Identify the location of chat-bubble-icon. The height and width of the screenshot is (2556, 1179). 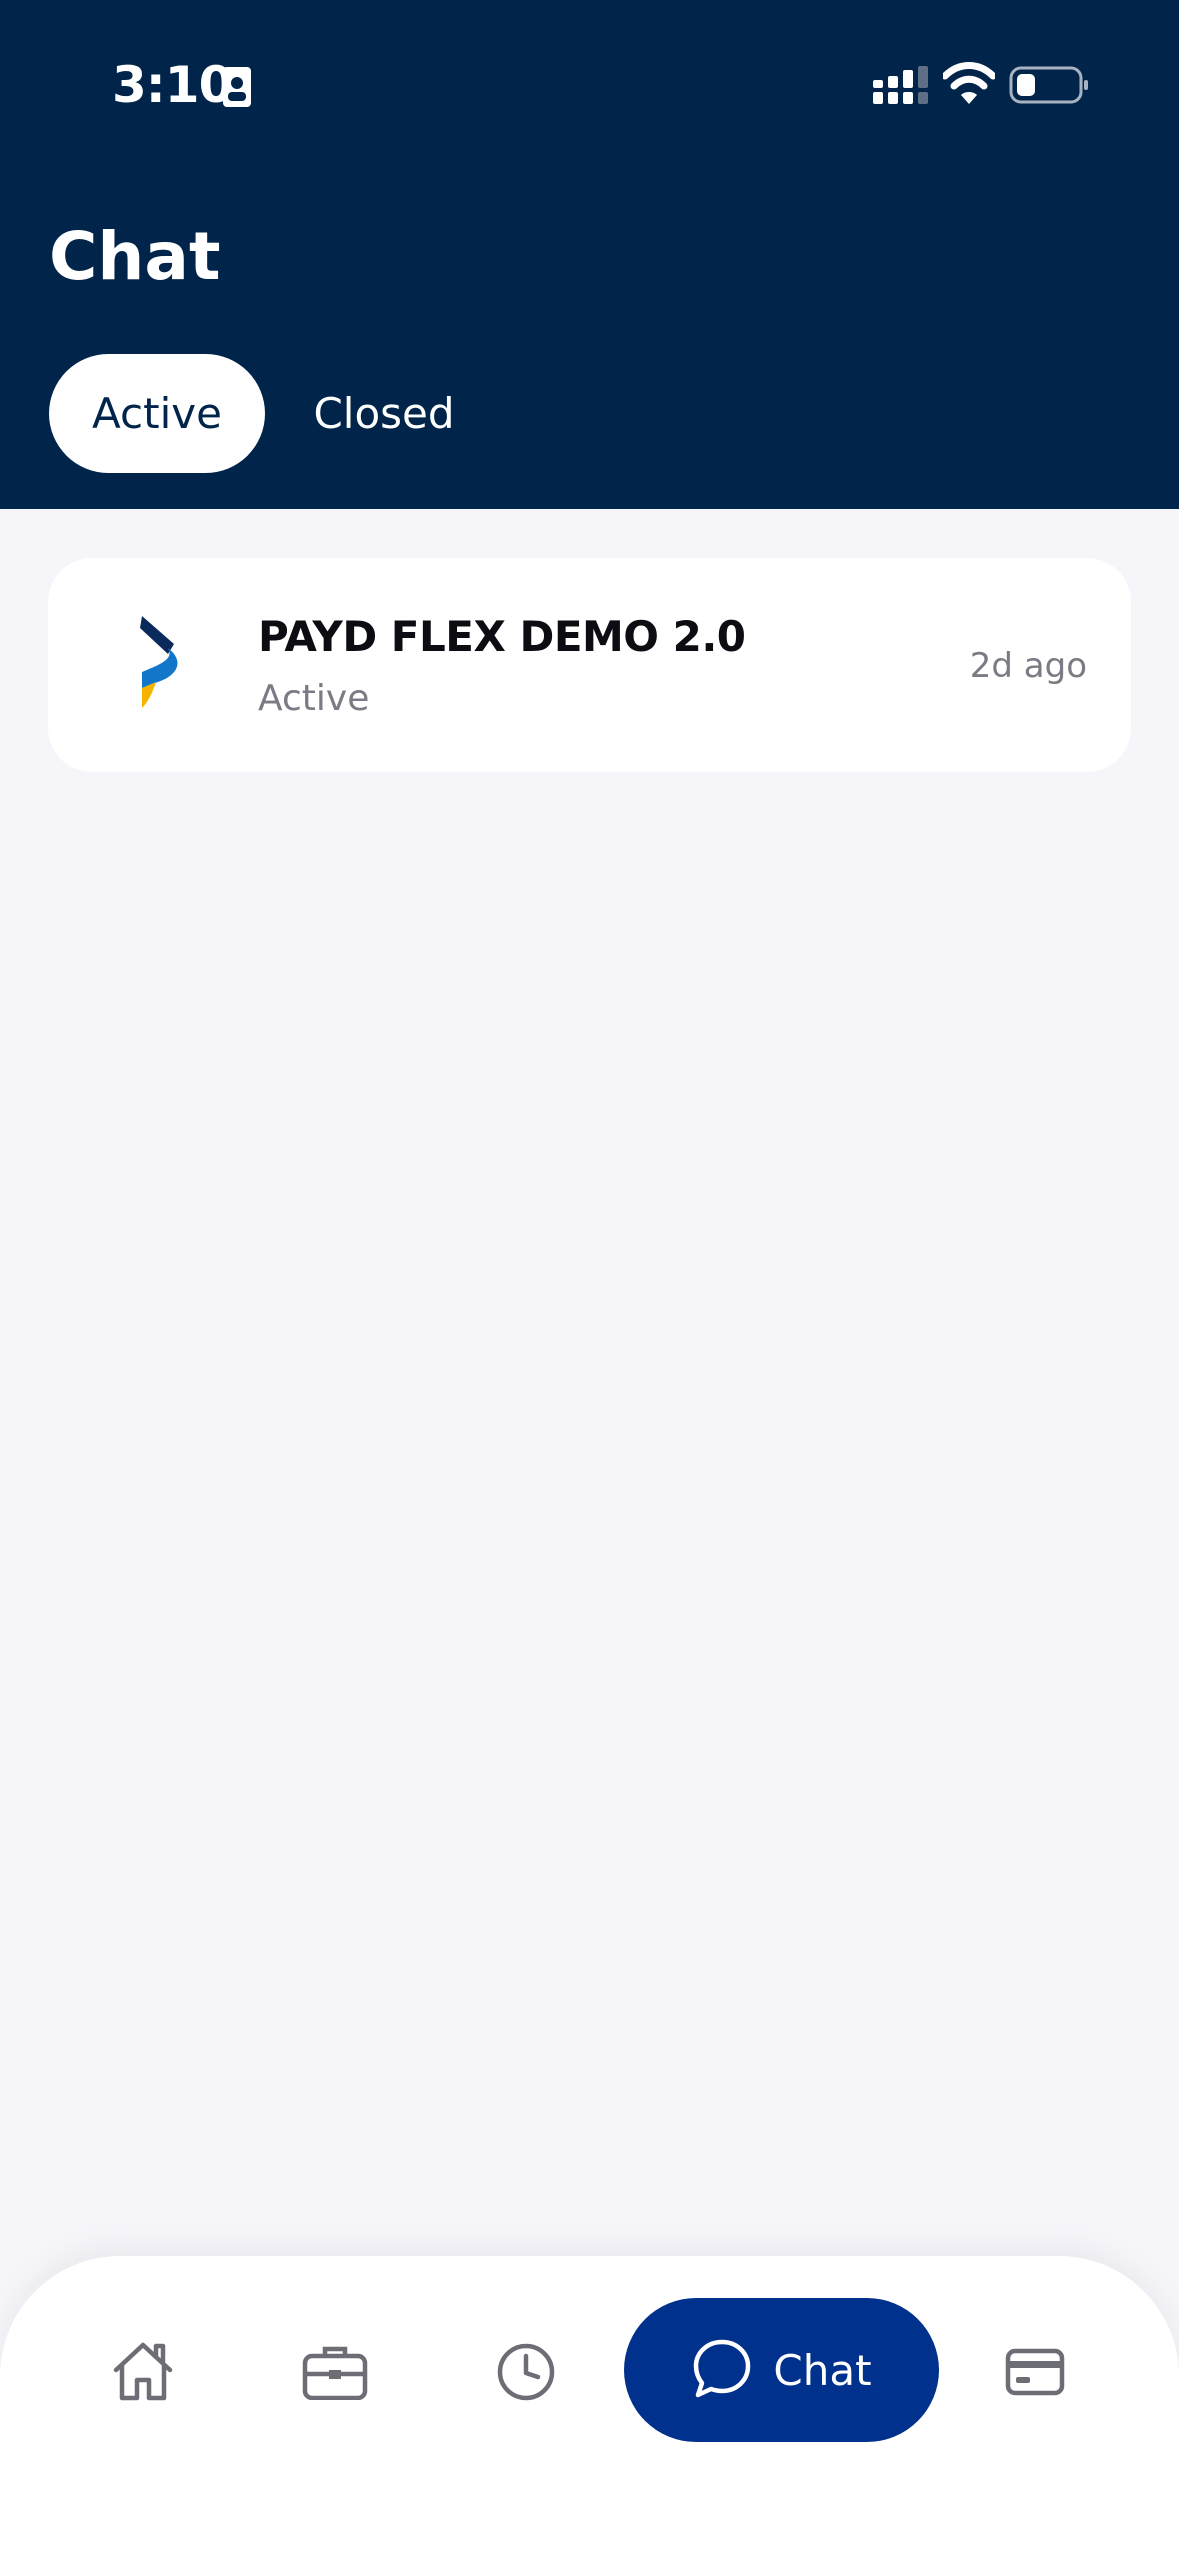
(722, 2370).